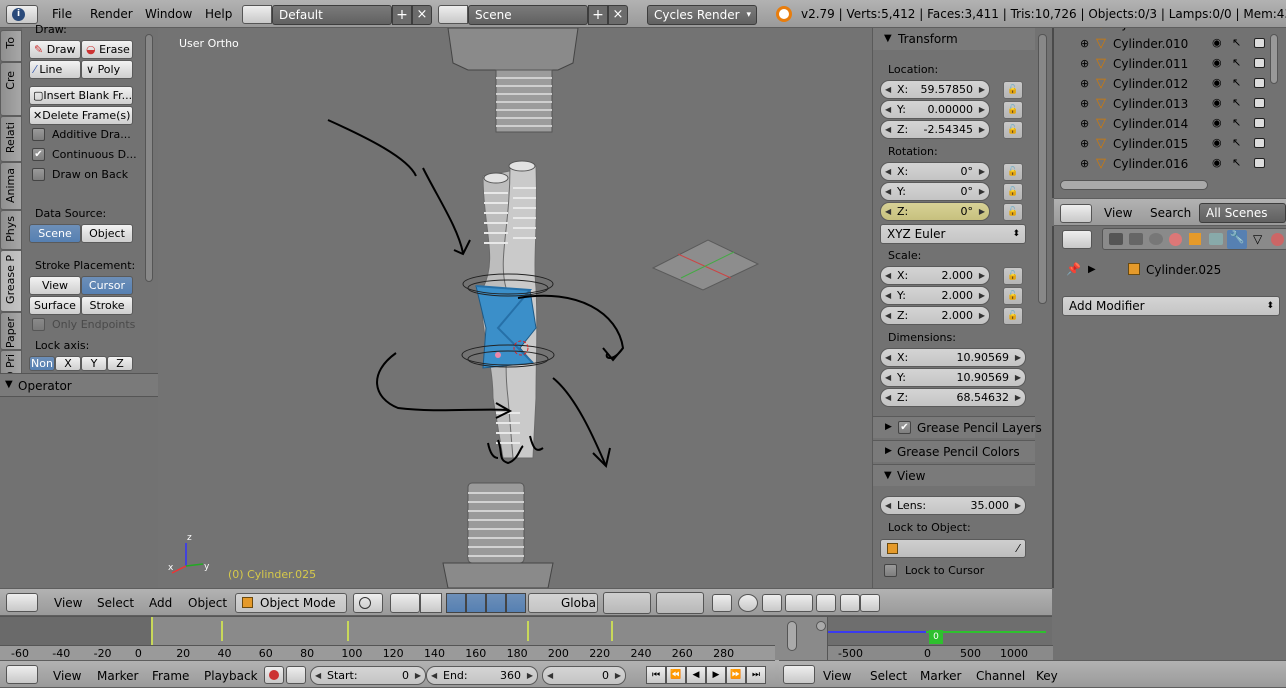 The height and width of the screenshot is (688, 1286). Describe the element at coordinates (11, 281) in the screenshot. I see `tab-grease-pencil: Grease P` at that location.